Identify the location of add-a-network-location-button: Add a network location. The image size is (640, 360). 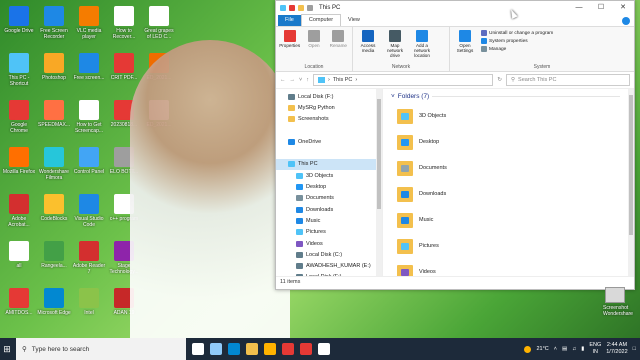
(422, 44).